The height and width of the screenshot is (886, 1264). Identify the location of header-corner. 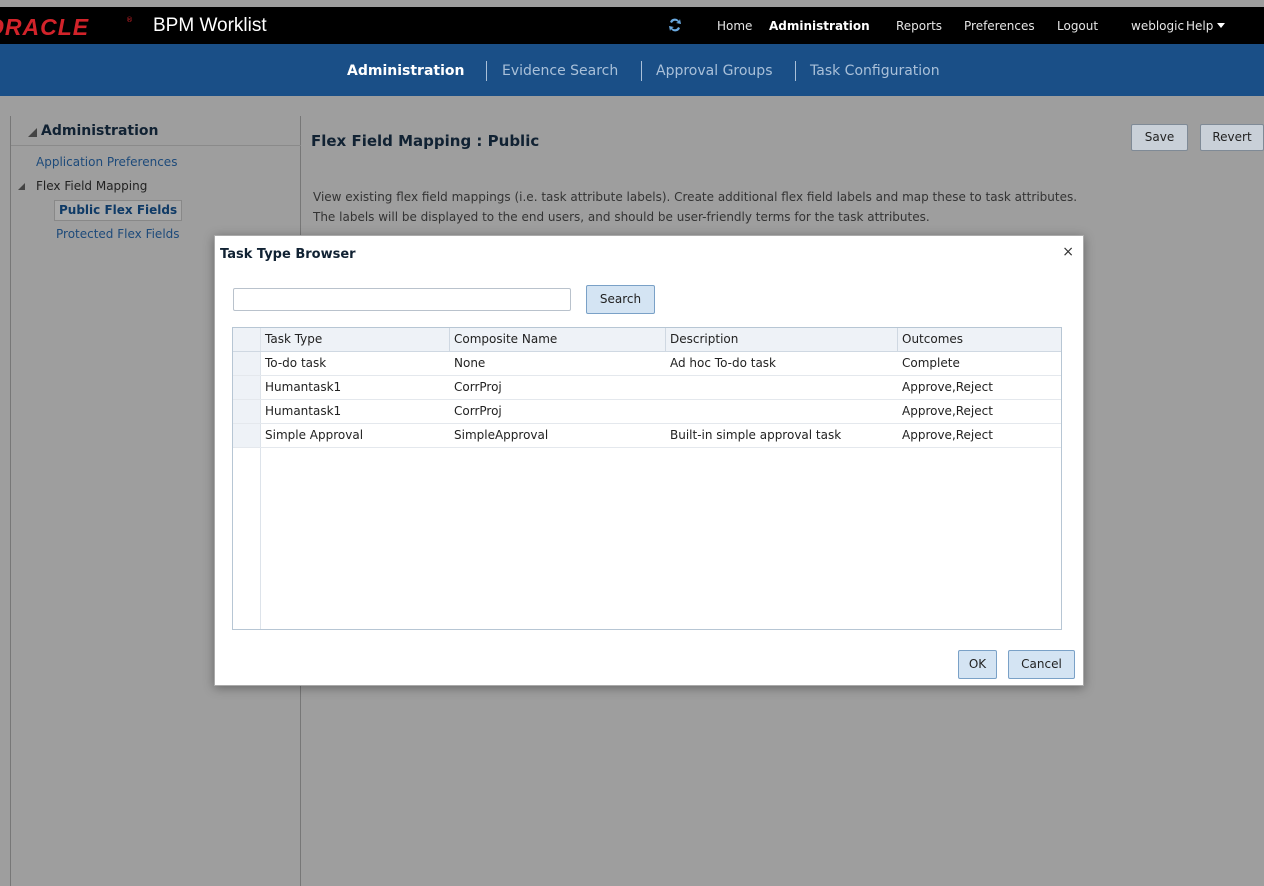
(247, 339).